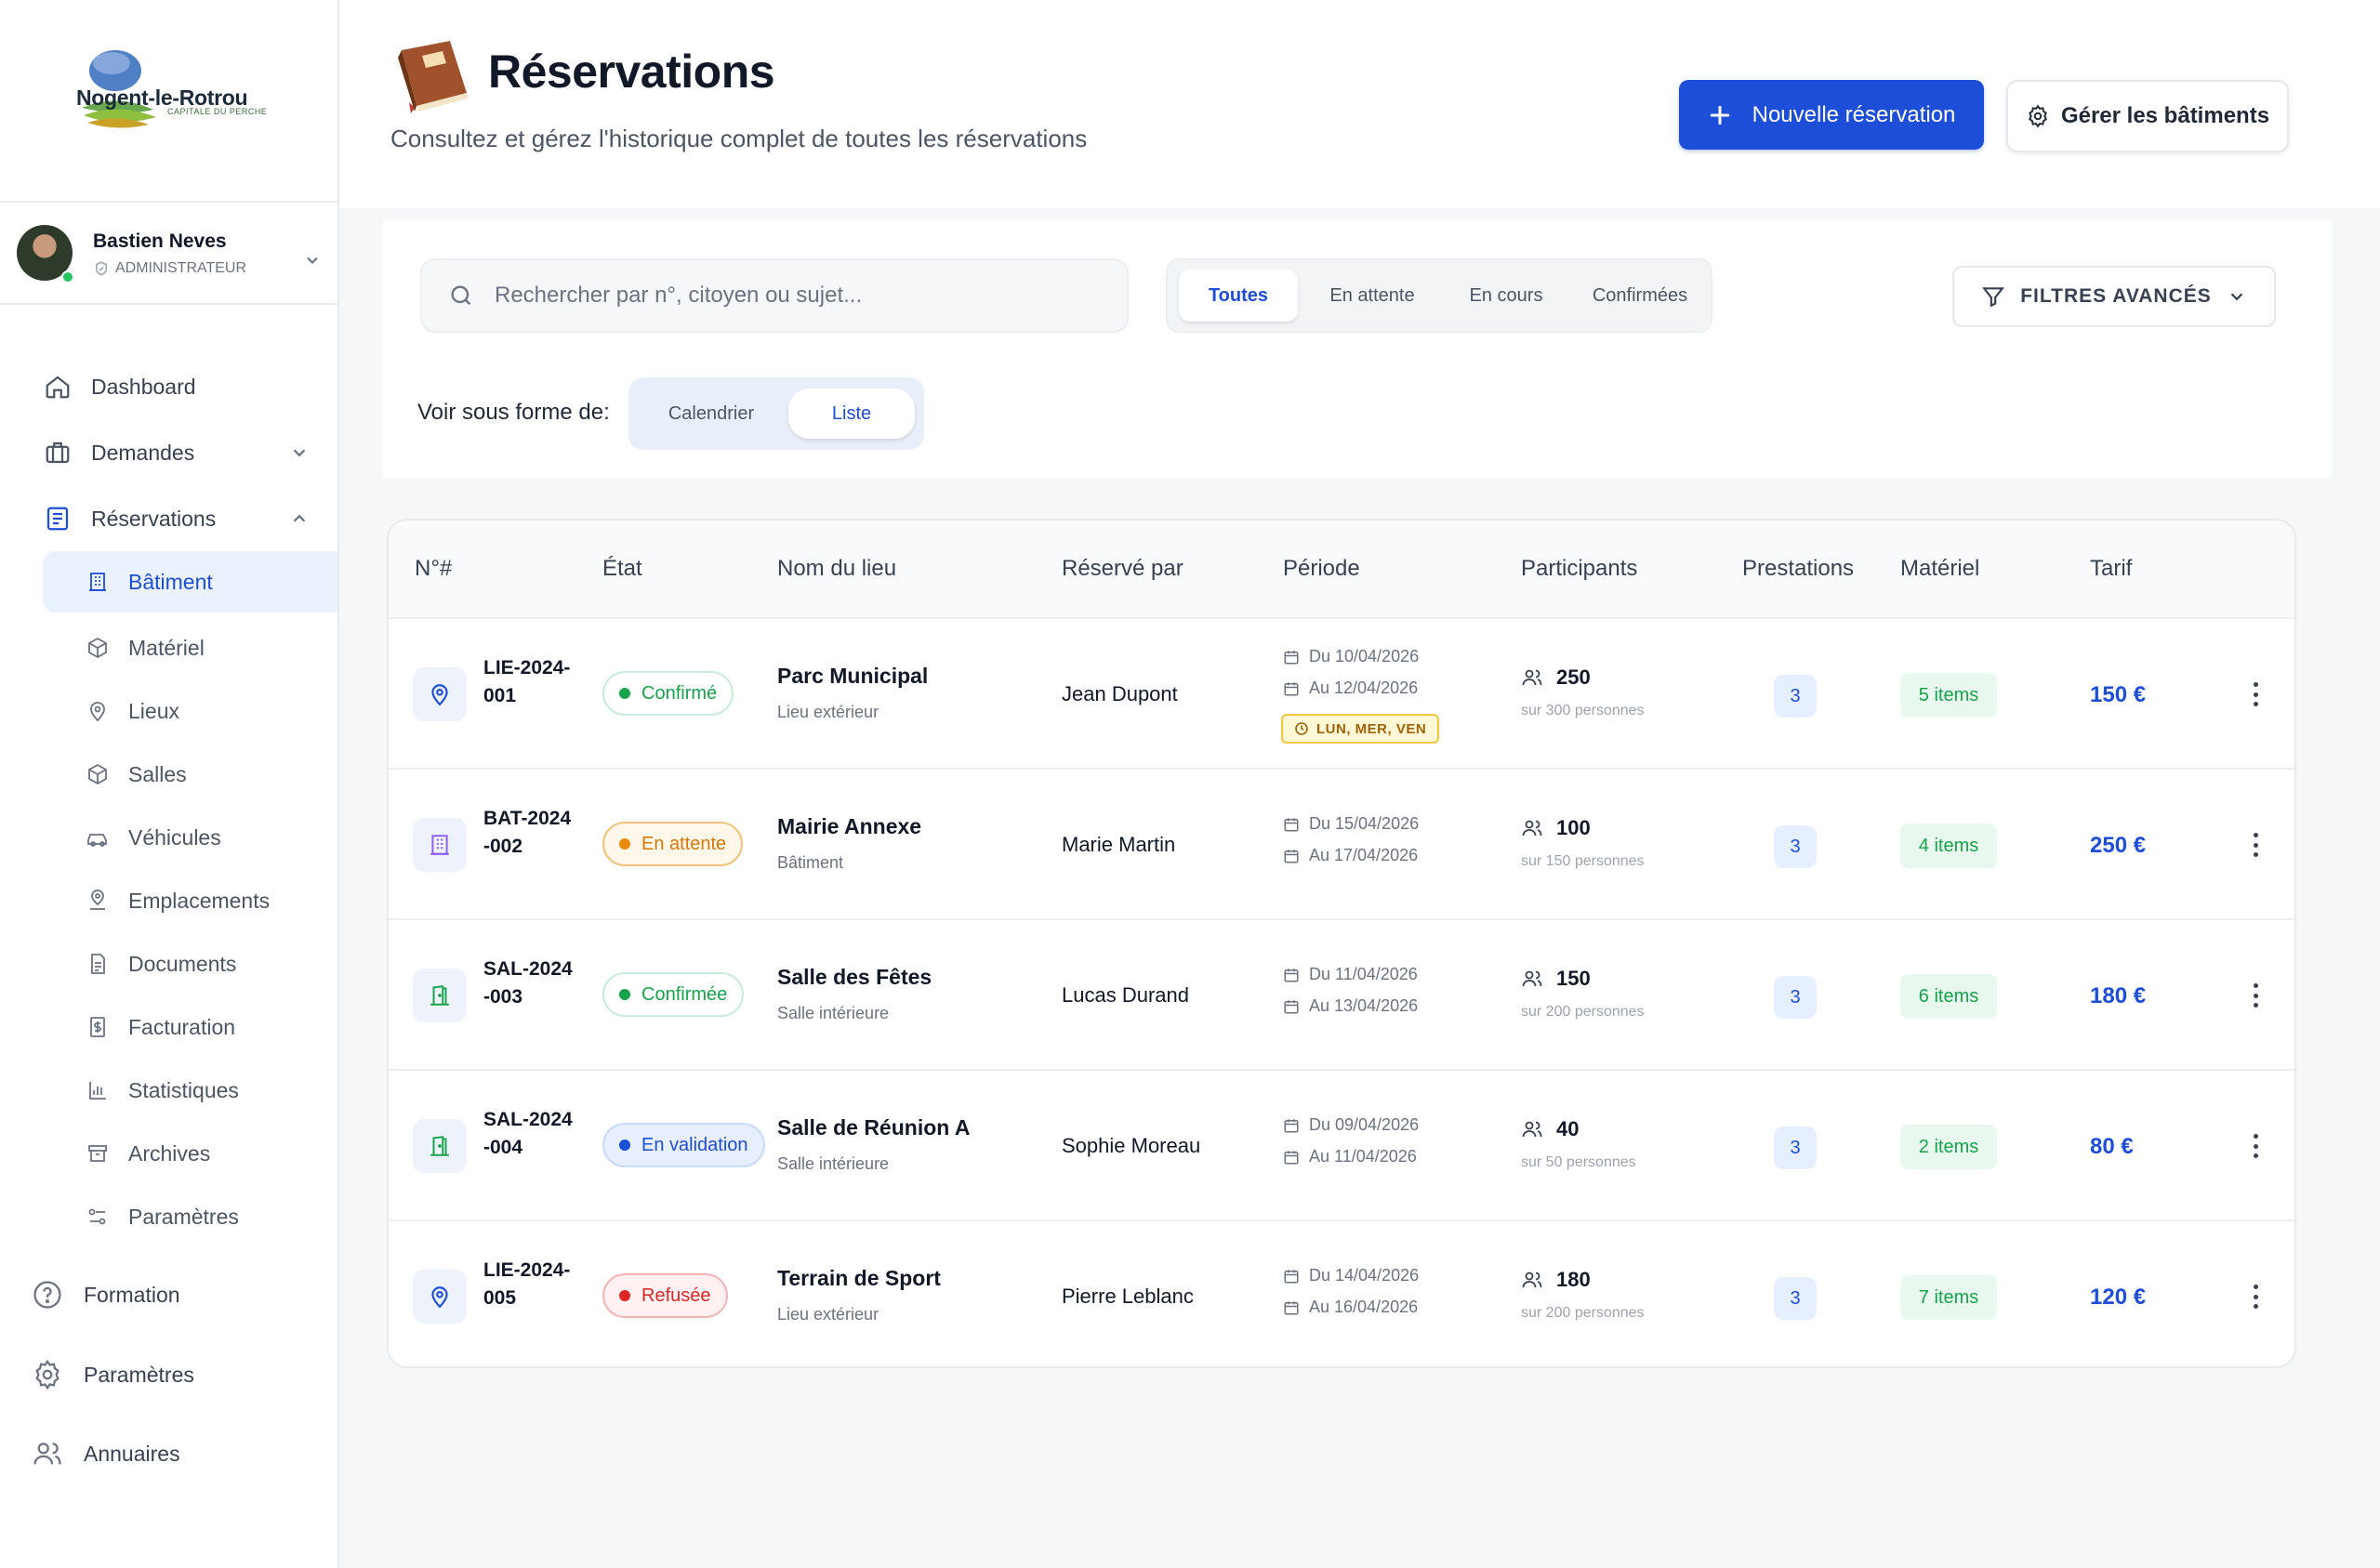  I want to click on sidebar-item-facturation: Facturation, so click(190, 1027).